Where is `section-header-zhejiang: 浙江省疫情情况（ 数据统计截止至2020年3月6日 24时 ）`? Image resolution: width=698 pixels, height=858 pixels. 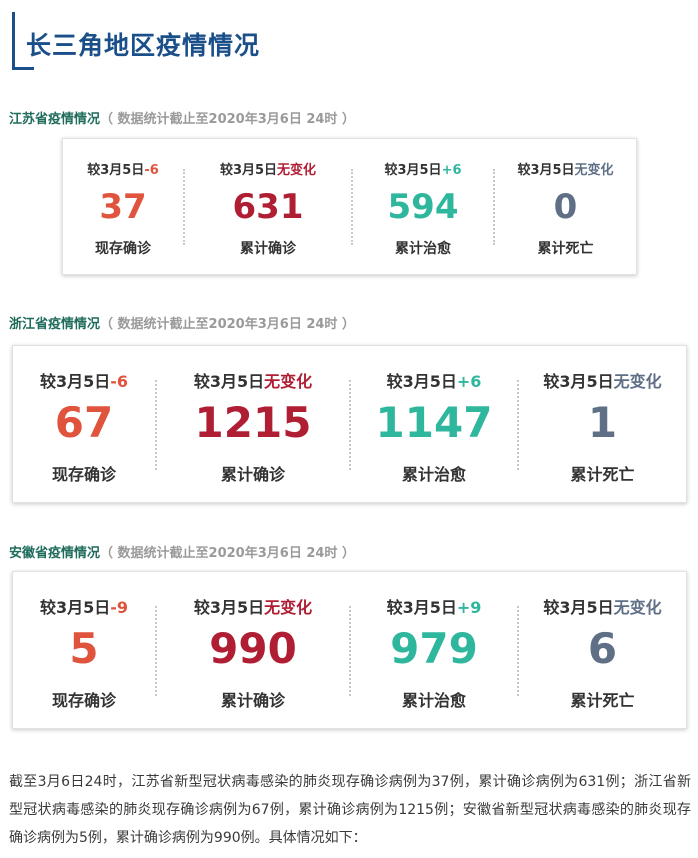 section-header-zhejiang: 浙江省疫情情况（ 数据统计截止至2020年3月6日 24时 ） is located at coordinates (182, 322).